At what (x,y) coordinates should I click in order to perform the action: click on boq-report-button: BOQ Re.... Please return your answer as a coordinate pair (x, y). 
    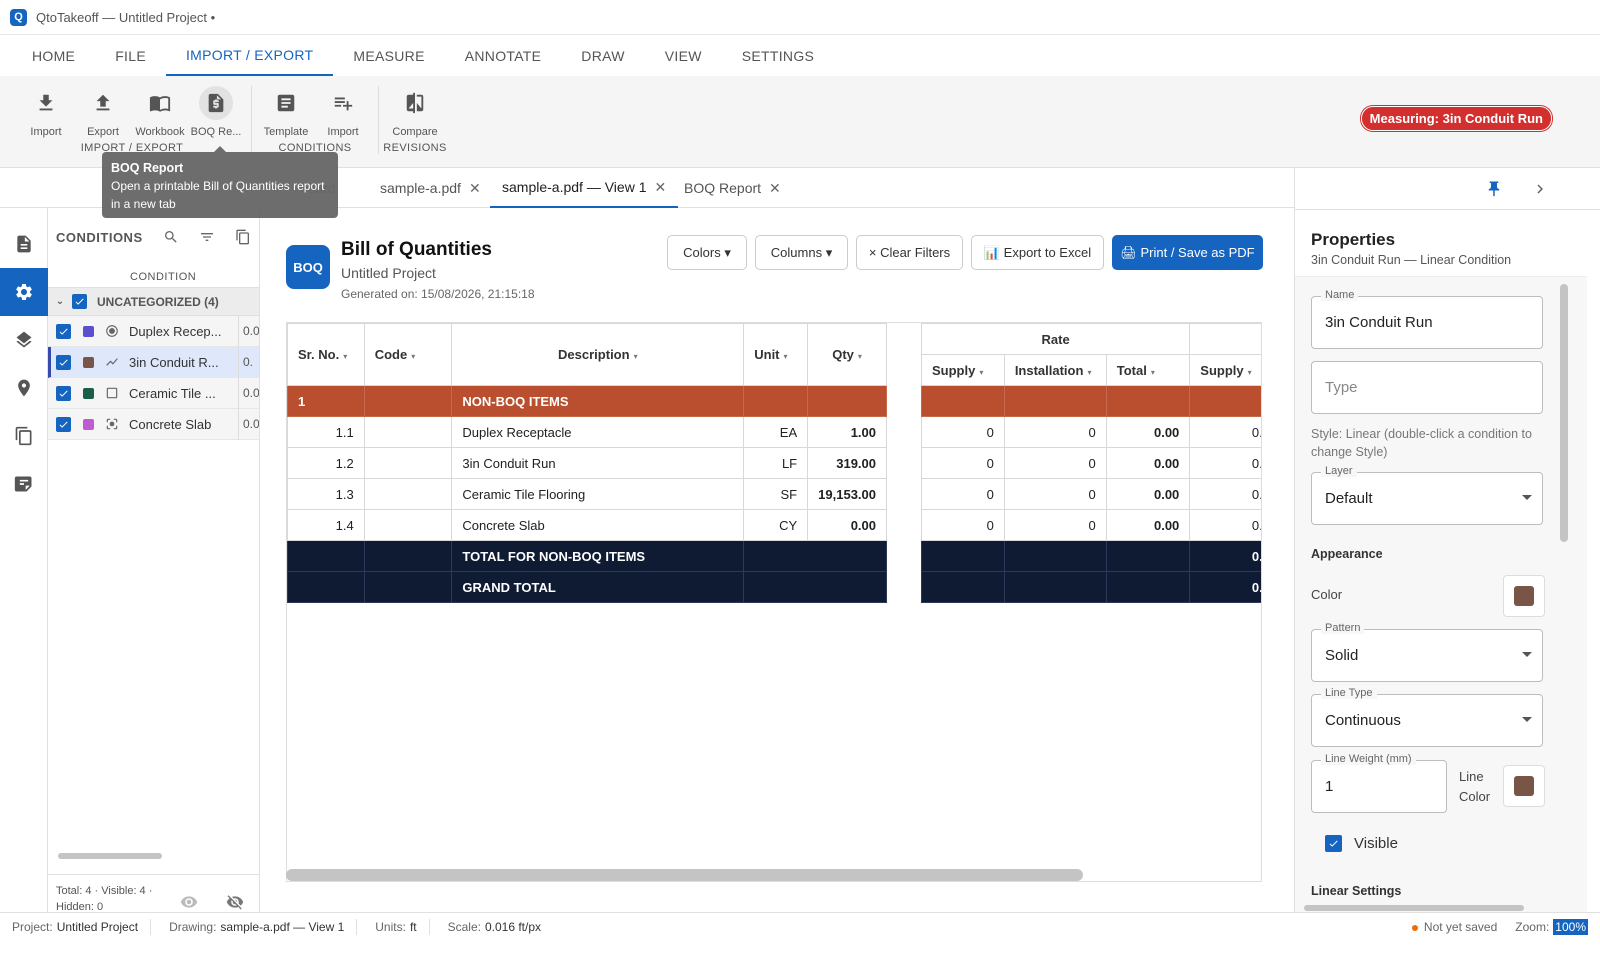
    Looking at the image, I should click on (216, 116).